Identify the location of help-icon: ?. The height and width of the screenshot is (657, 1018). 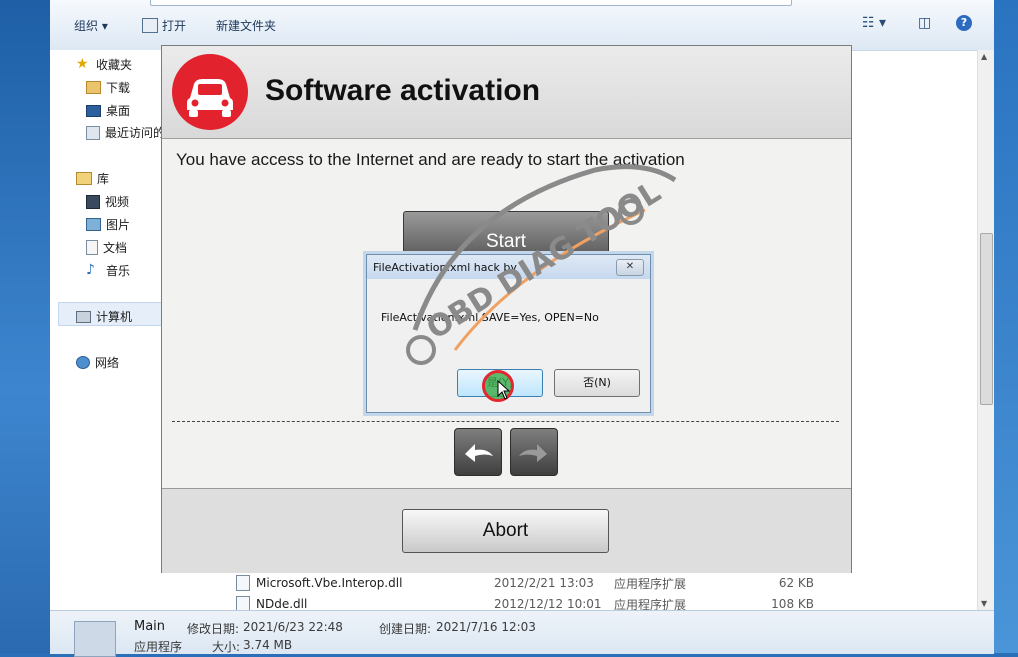
(964, 23).